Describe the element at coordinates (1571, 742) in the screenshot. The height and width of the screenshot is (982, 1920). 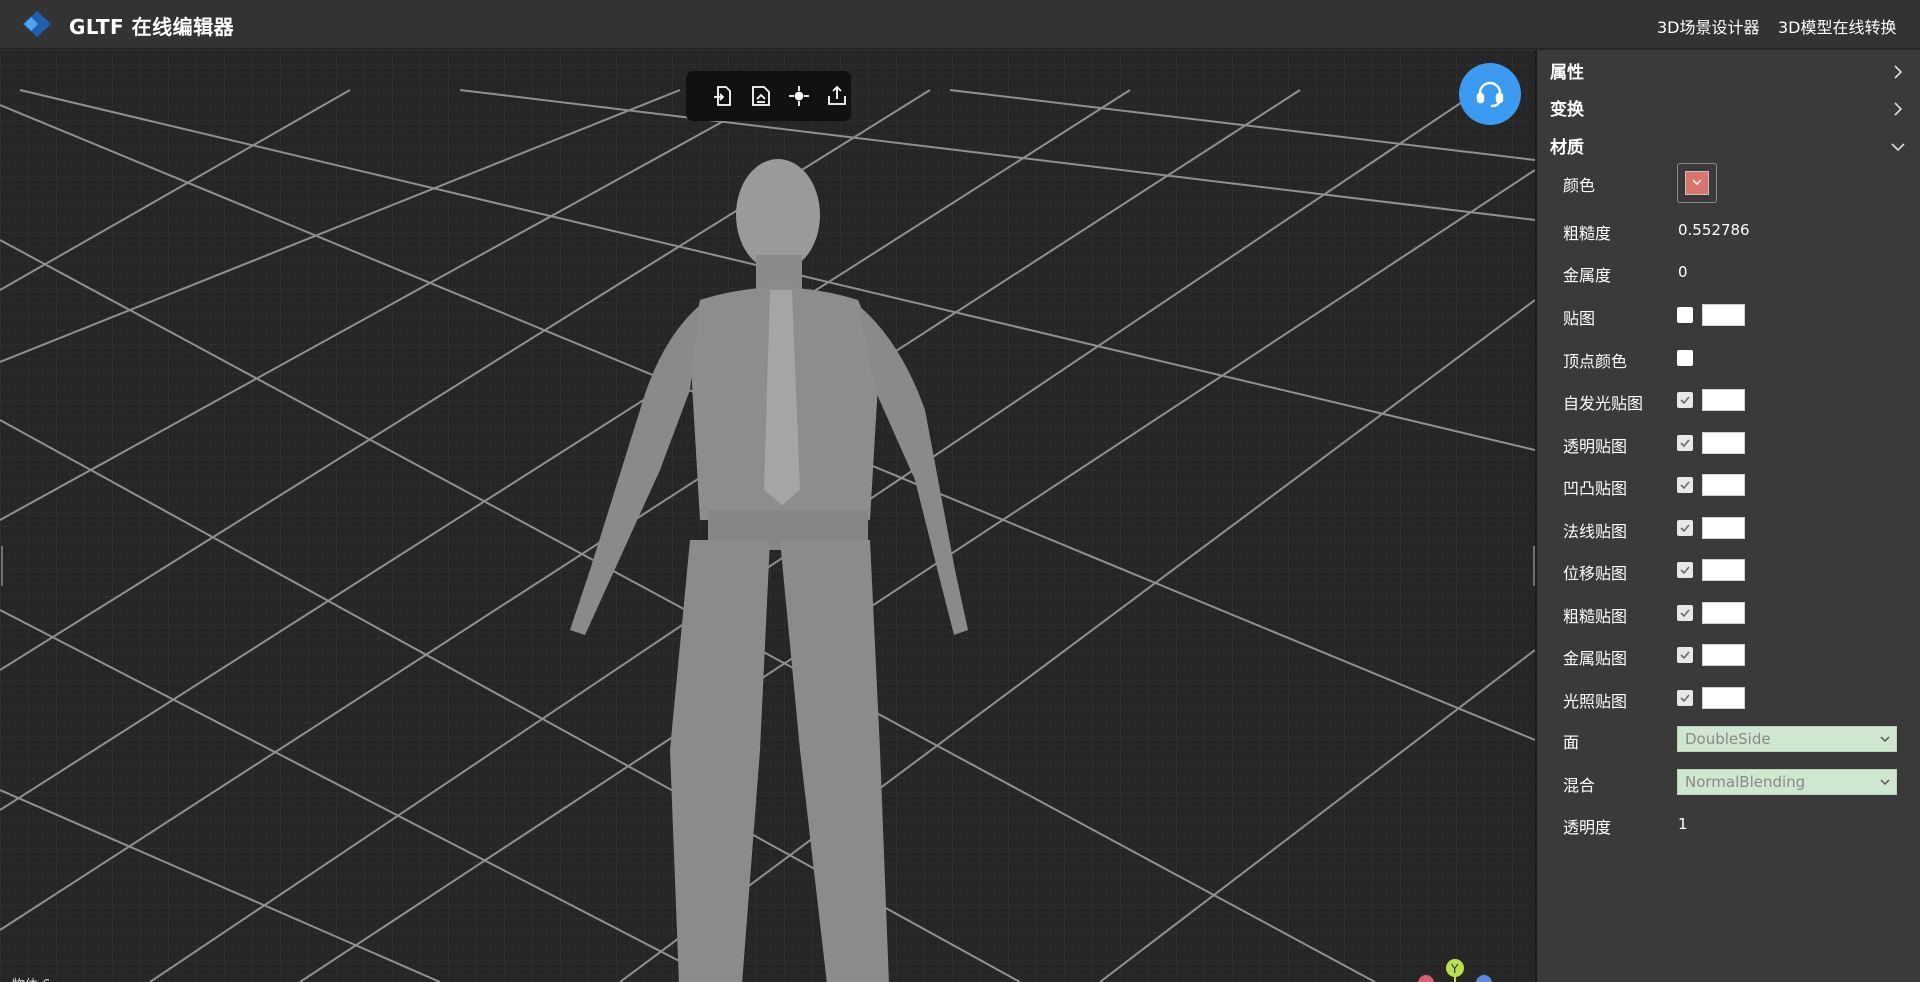
I see `side-label: 面` at that location.